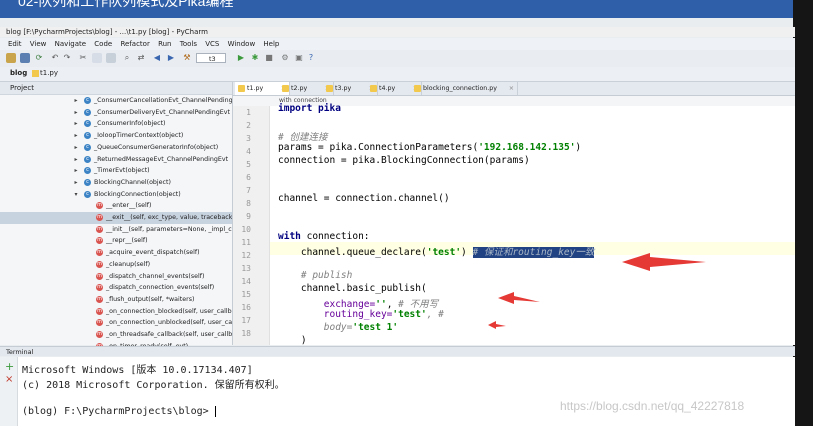 The width and height of the screenshot is (813, 426). What do you see at coordinates (76, 195) in the screenshot?
I see `chevron-down-icon: ▾` at bounding box center [76, 195].